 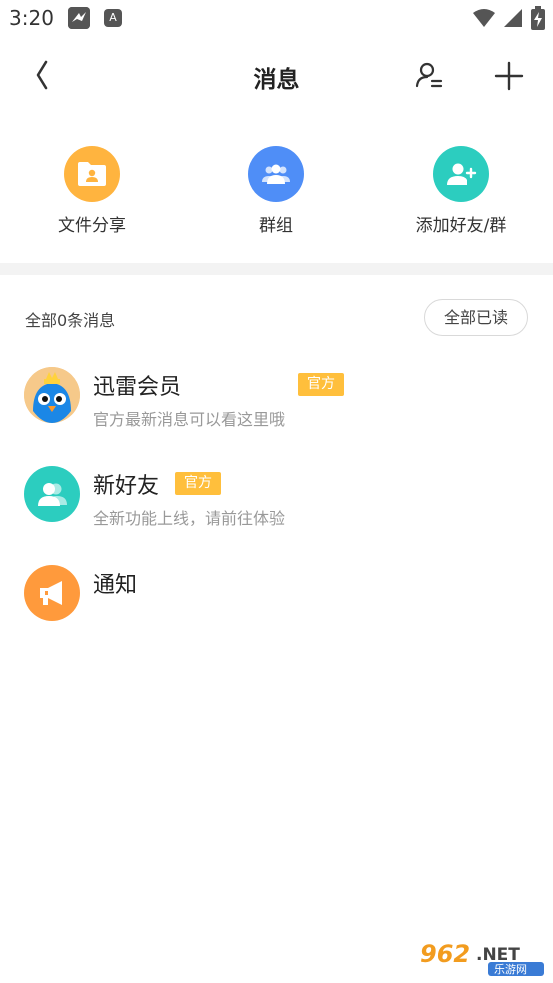 What do you see at coordinates (276, 605) in the screenshot?
I see `message-item-notice: 通知` at bounding box center [276, 605].